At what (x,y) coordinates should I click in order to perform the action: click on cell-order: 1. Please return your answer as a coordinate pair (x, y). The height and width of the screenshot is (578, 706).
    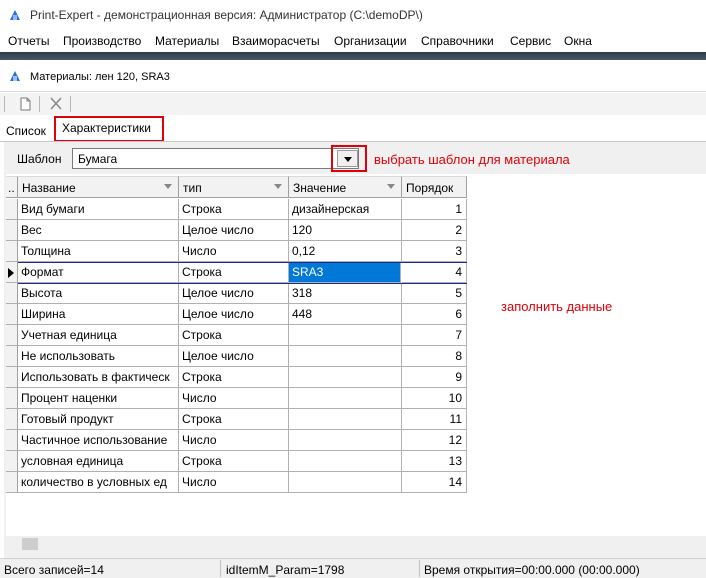
    Looking at the image, I should click on (434, 209).